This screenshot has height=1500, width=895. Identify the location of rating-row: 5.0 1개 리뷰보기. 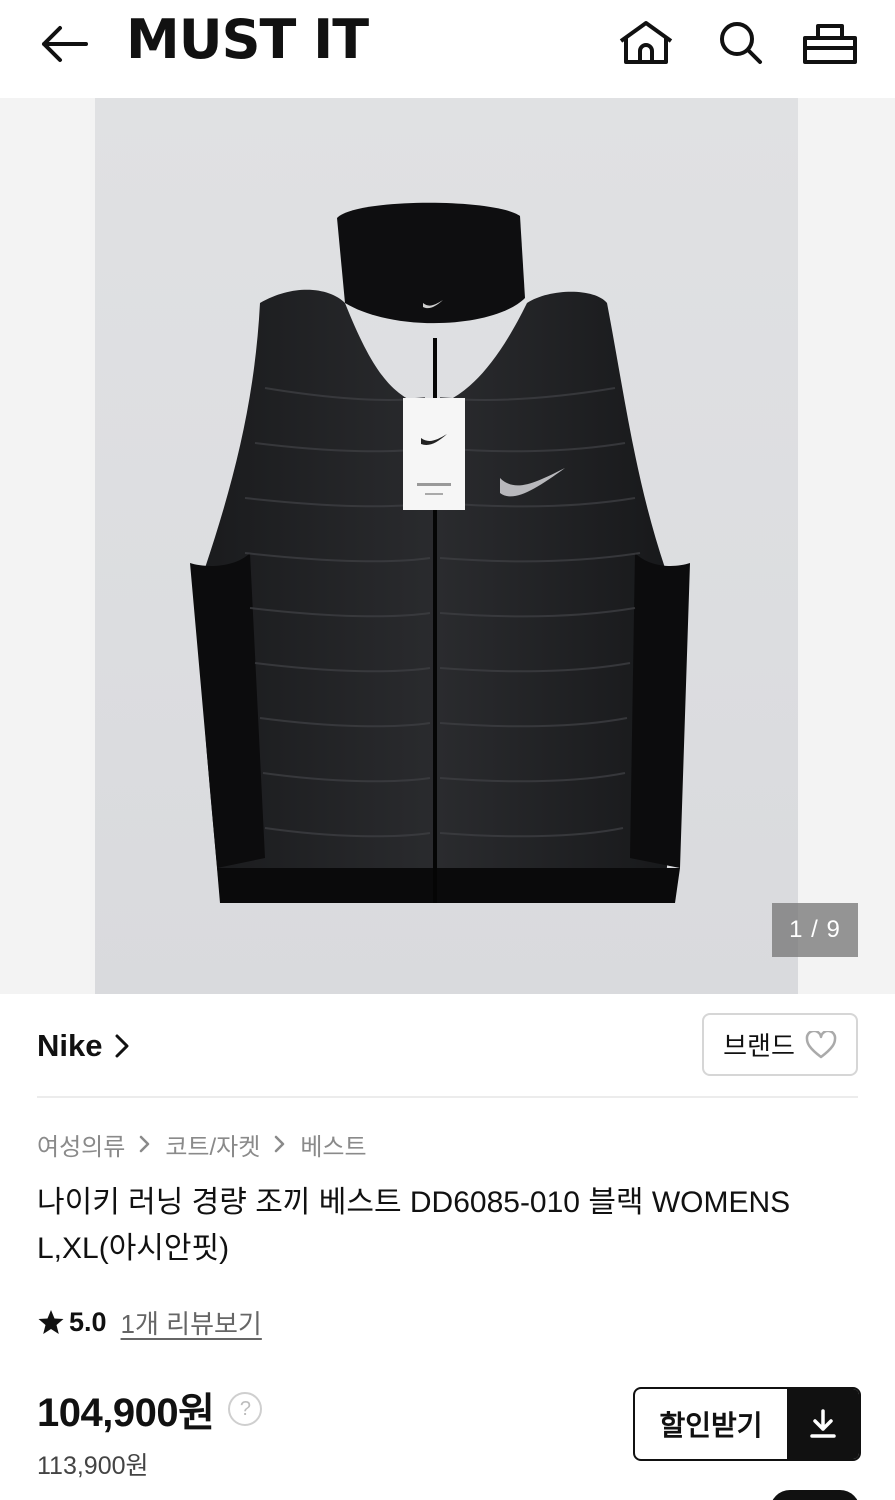
(149, 1322).